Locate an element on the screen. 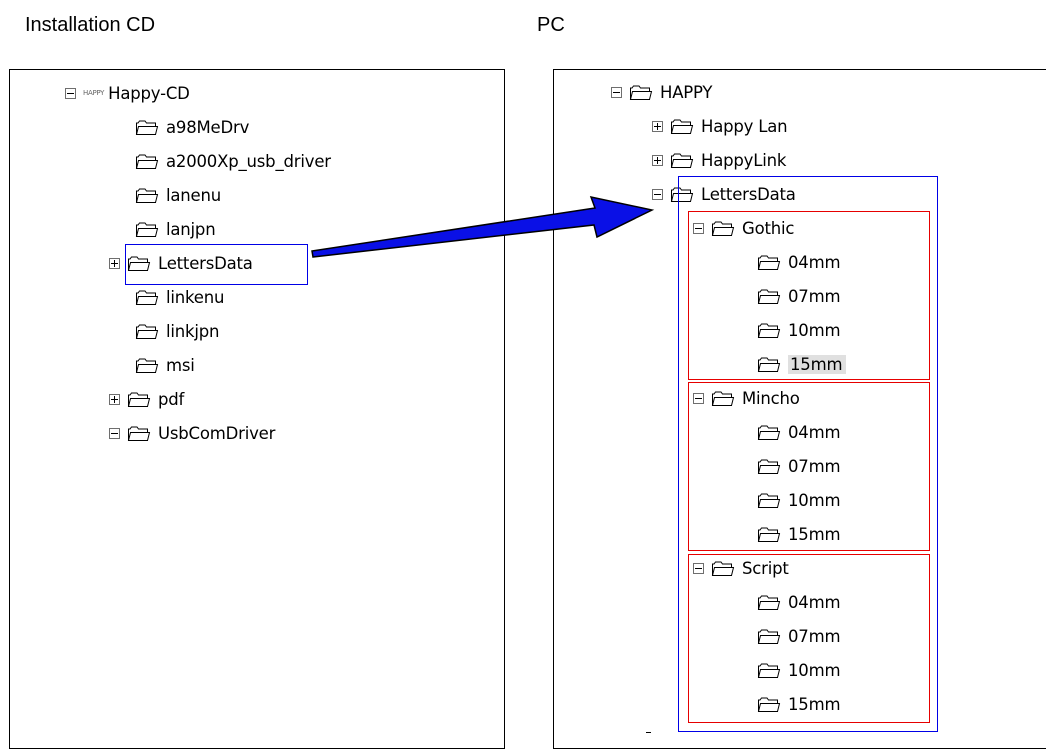  tree-node-happy: HAPPY is located at coordinates (662, 92).